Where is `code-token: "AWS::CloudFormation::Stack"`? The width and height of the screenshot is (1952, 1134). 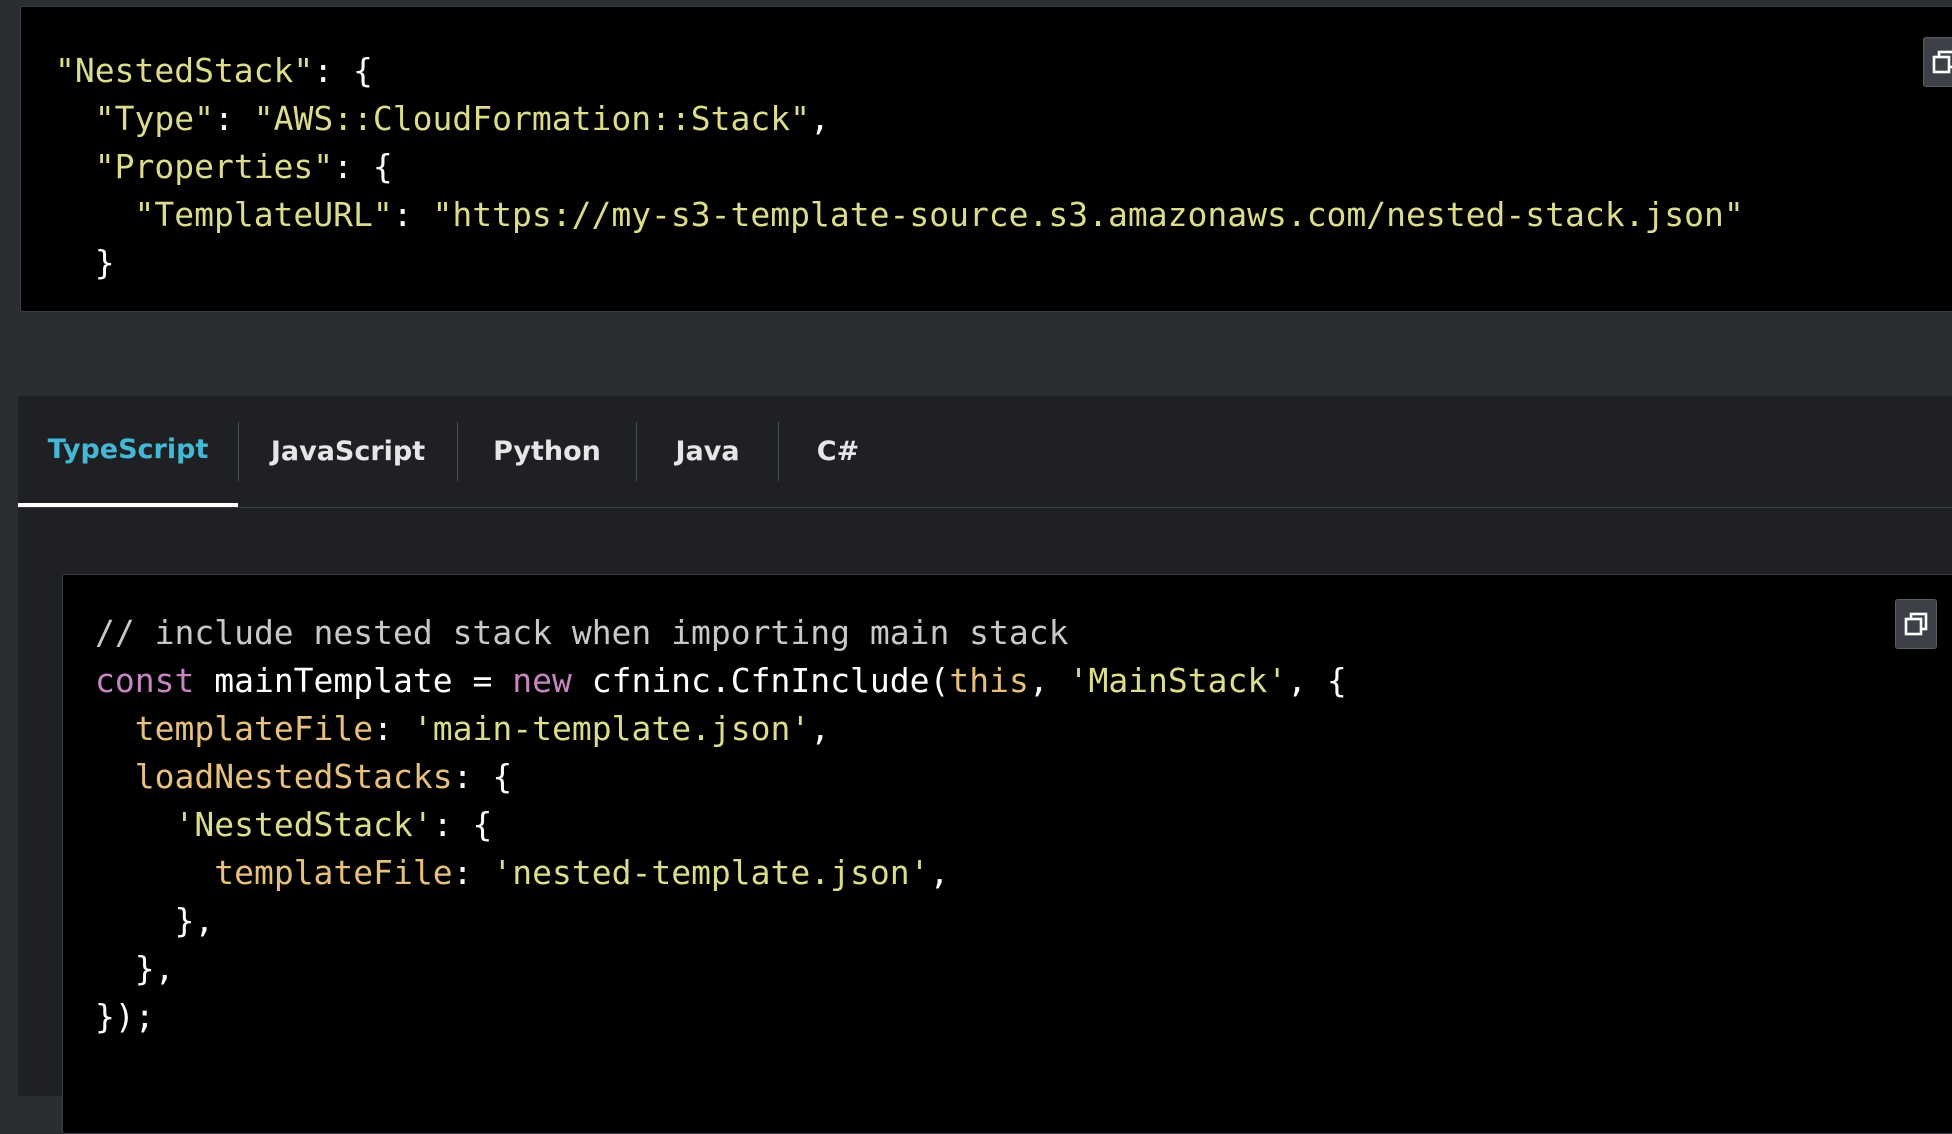 code-token: "AWS::CloudFormation::Stack" is located at coordinates (532, 118).